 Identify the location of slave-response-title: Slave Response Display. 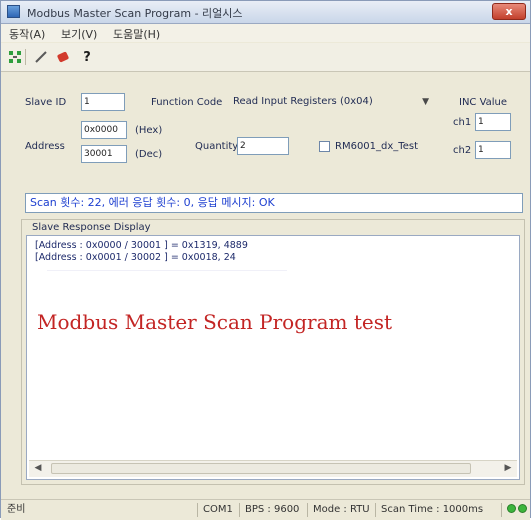
(91, 227).